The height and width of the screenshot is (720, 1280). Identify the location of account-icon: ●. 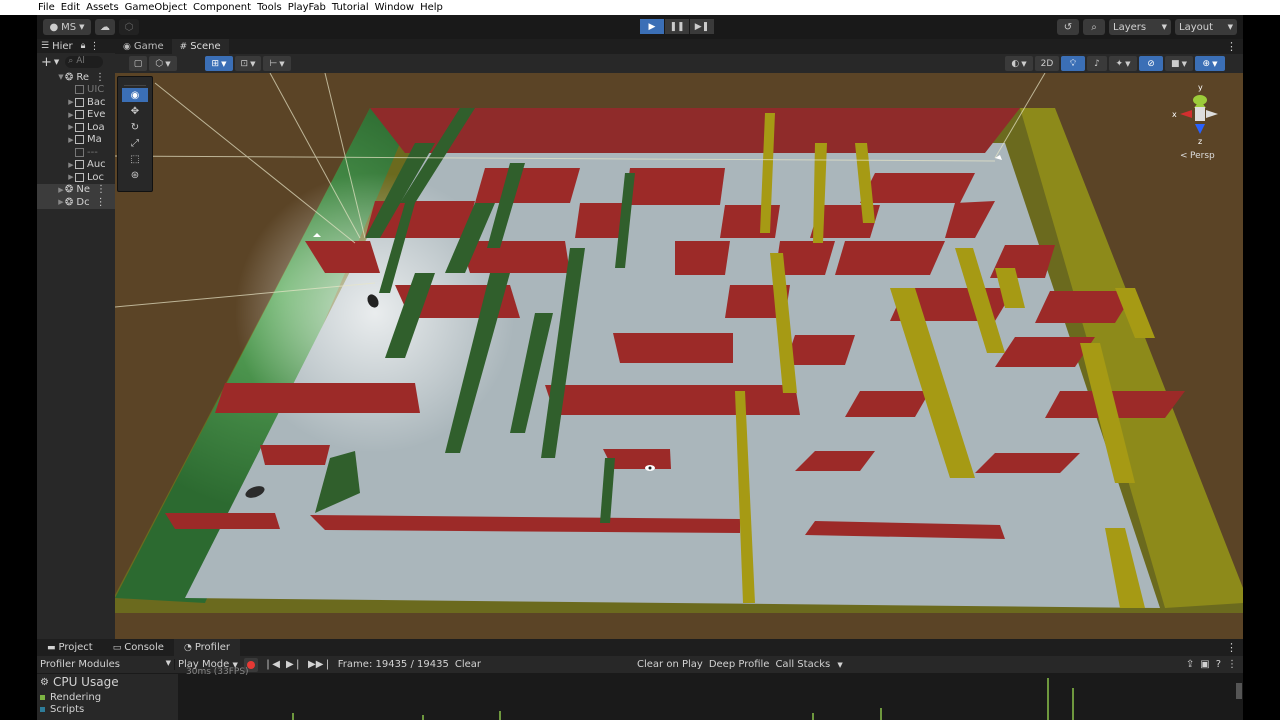
(54, 27).